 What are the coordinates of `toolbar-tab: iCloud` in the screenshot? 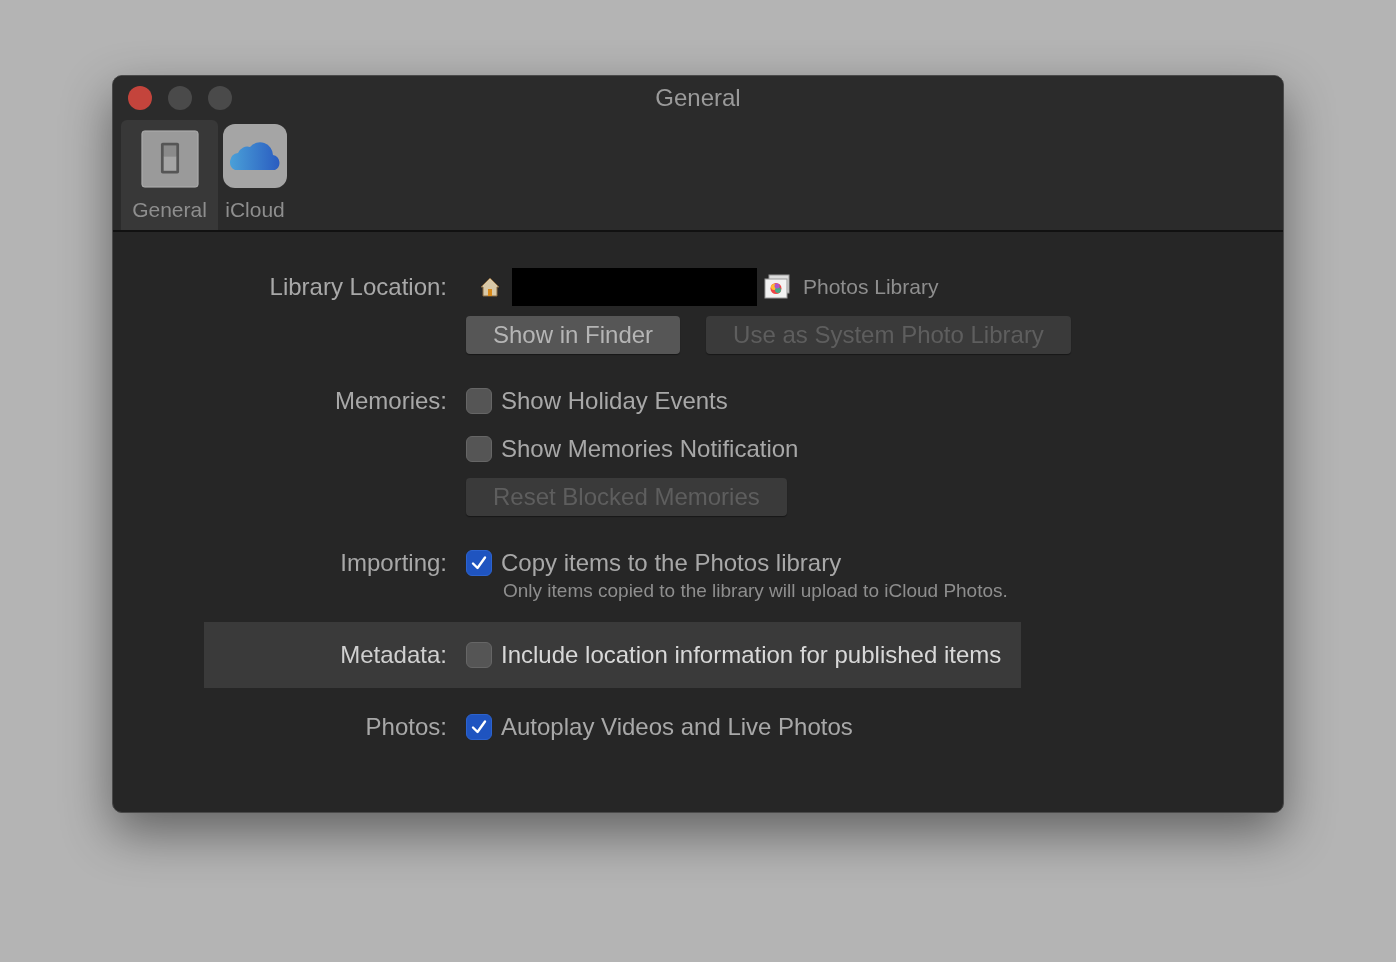 It's located at (255, 175).